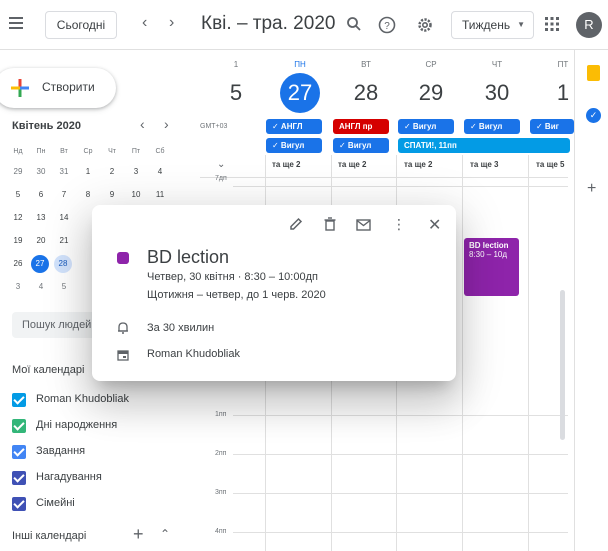 Image resolution: width=608 pixels, height=551 pixels. I want to click on add-addon-icon: +, so click(591, 189).